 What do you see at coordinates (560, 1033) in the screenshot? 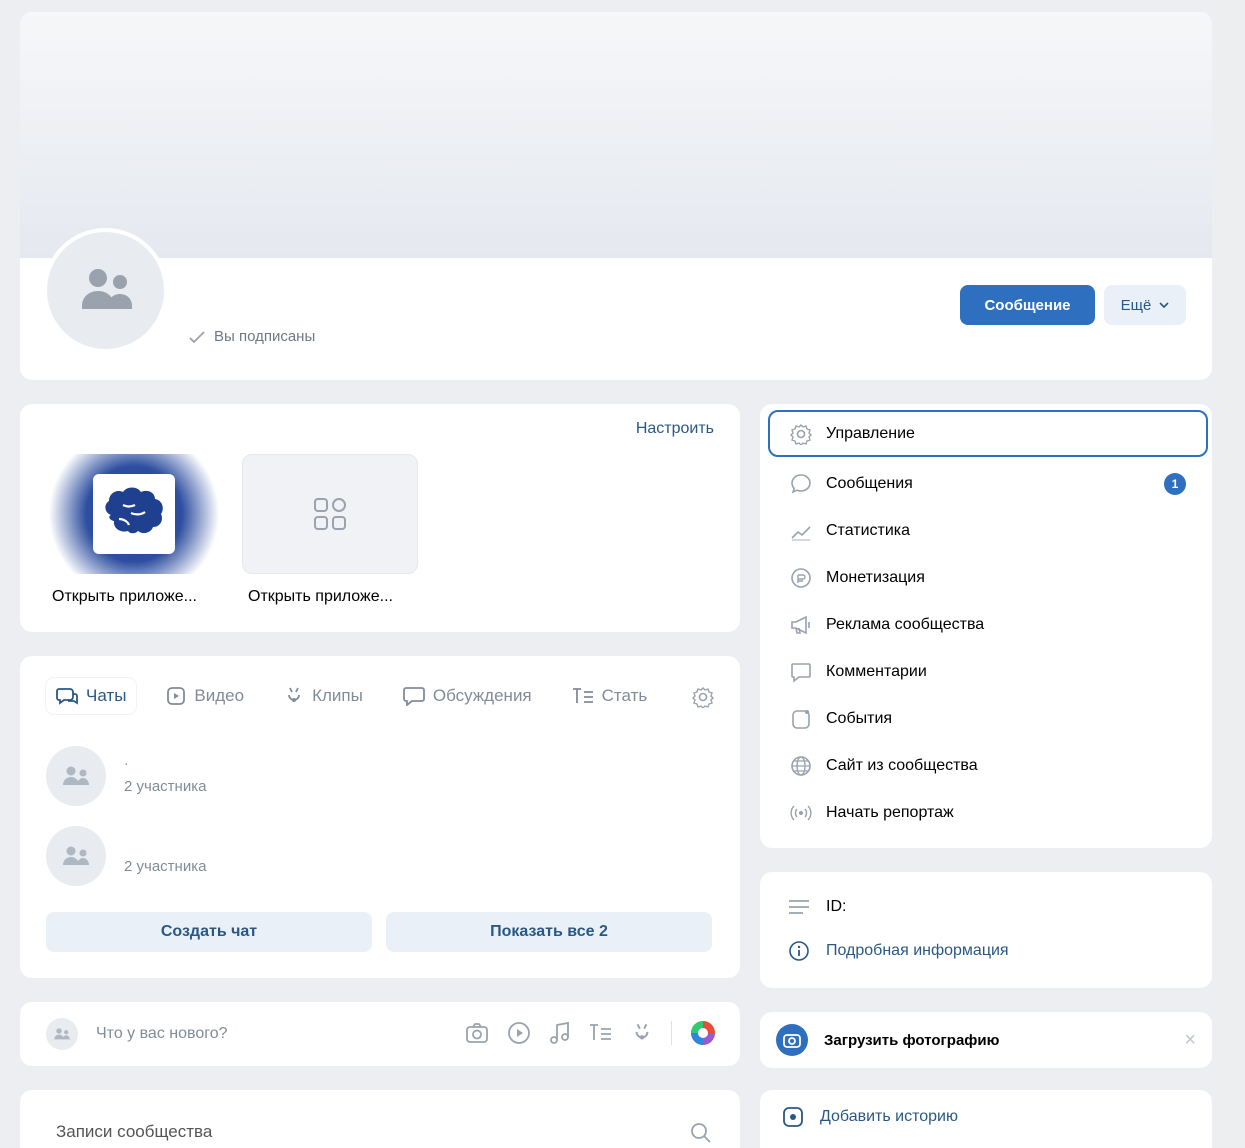
I see `music-icon` at bounding box center [560, 1033].